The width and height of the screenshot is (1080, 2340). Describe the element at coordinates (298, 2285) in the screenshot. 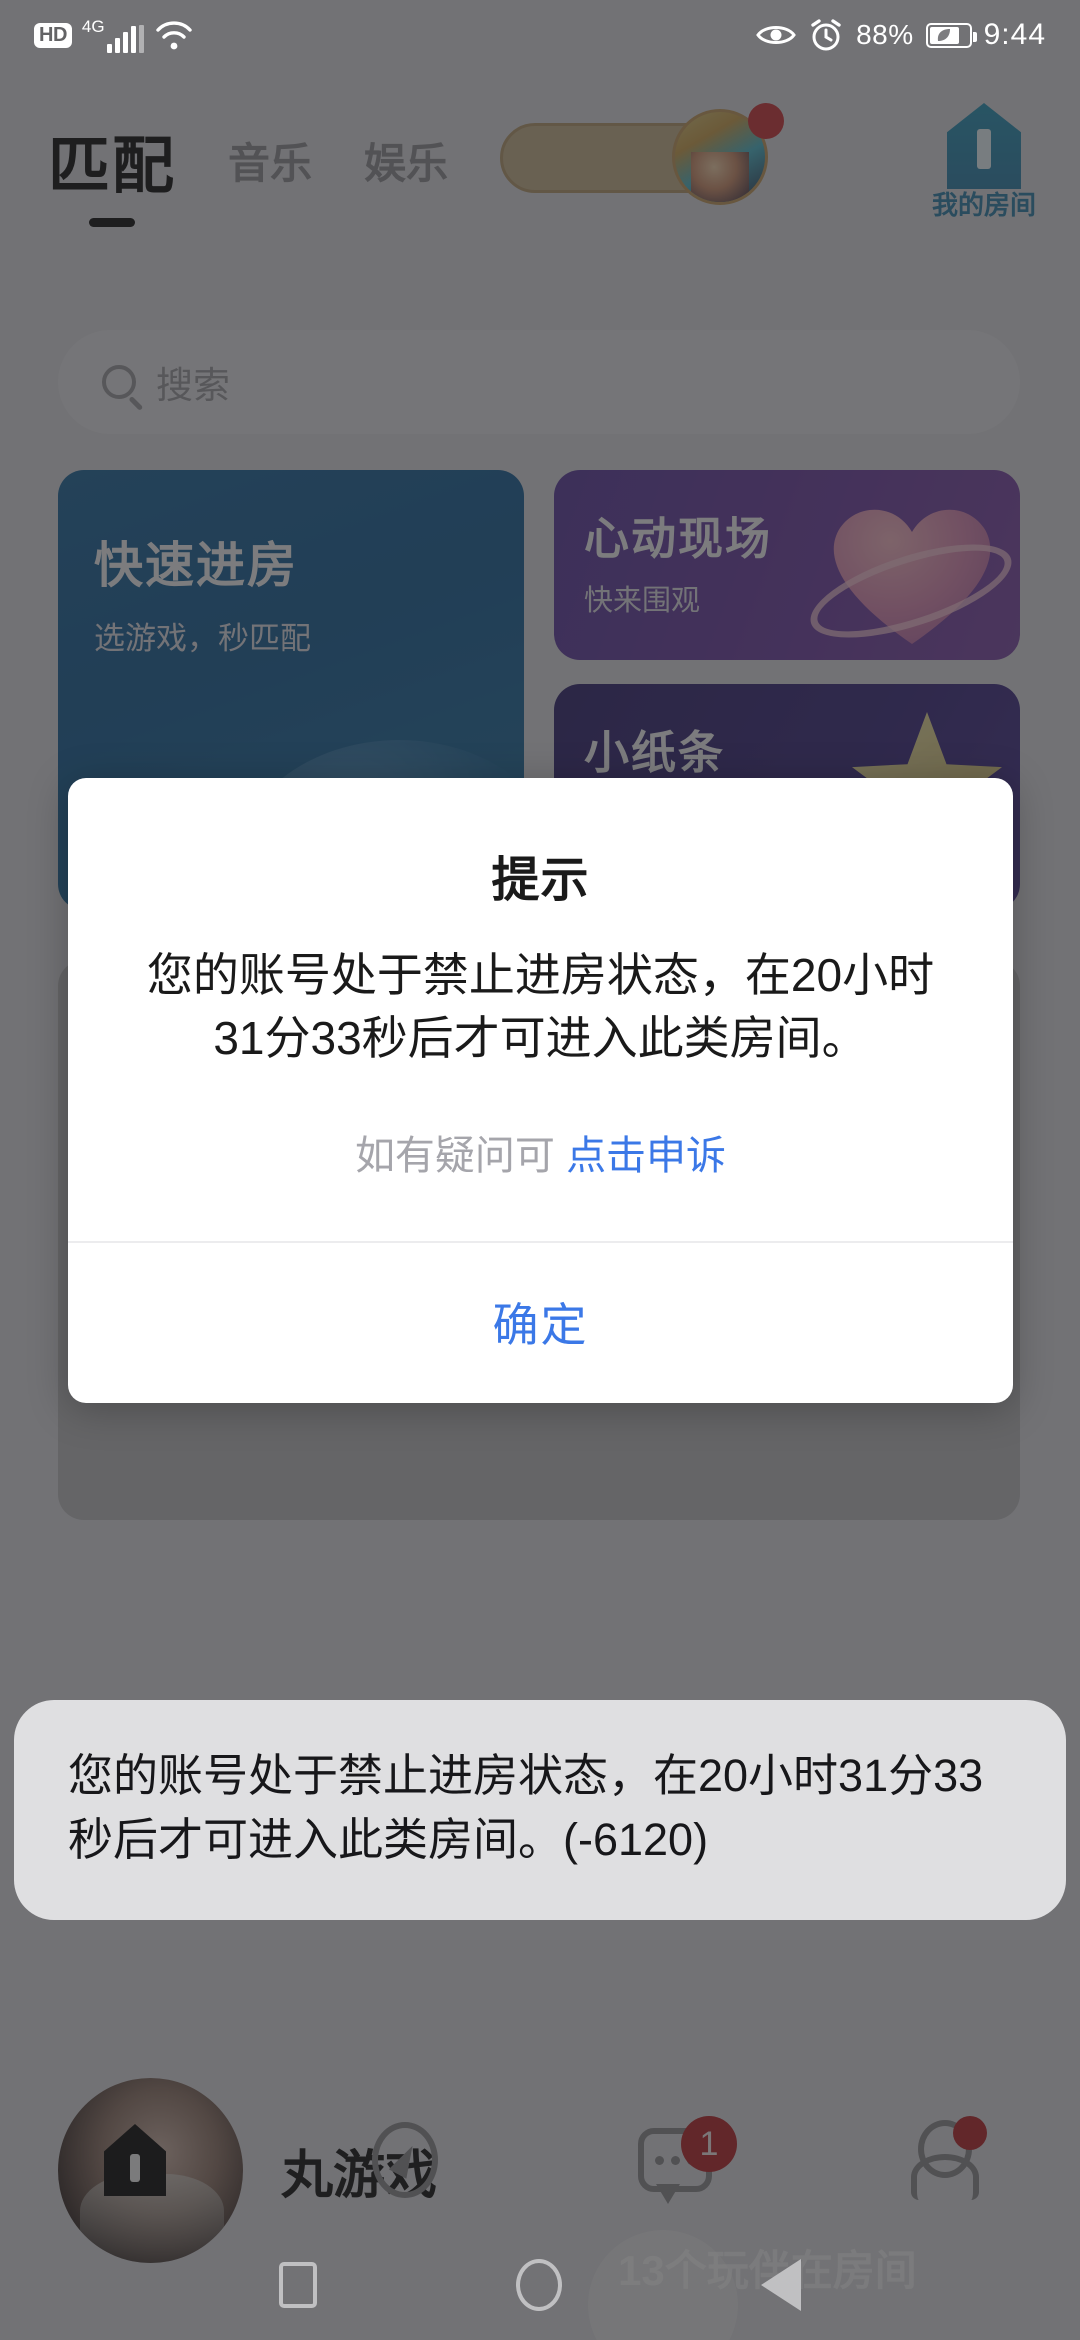

I see `recents-square-icon` at that location.